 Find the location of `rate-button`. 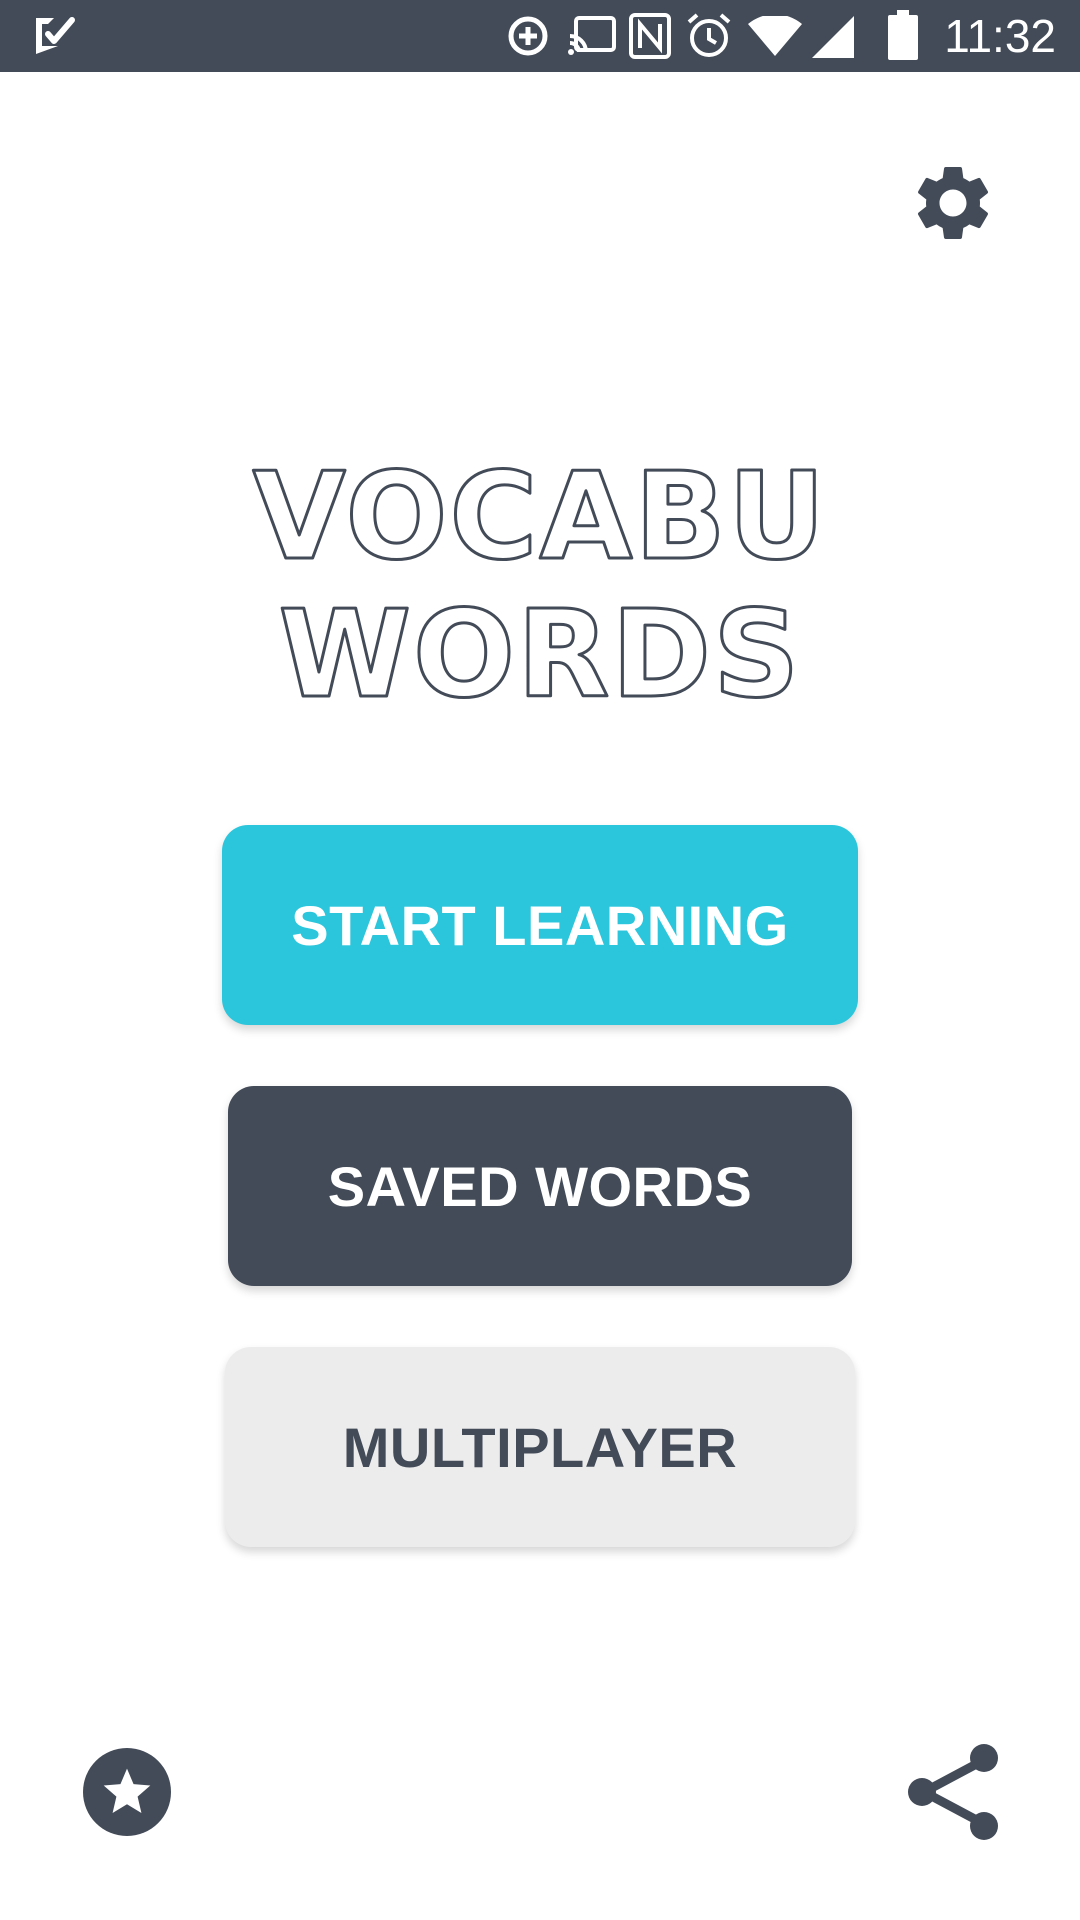

rate-button is located at coordinates (127, 1792).